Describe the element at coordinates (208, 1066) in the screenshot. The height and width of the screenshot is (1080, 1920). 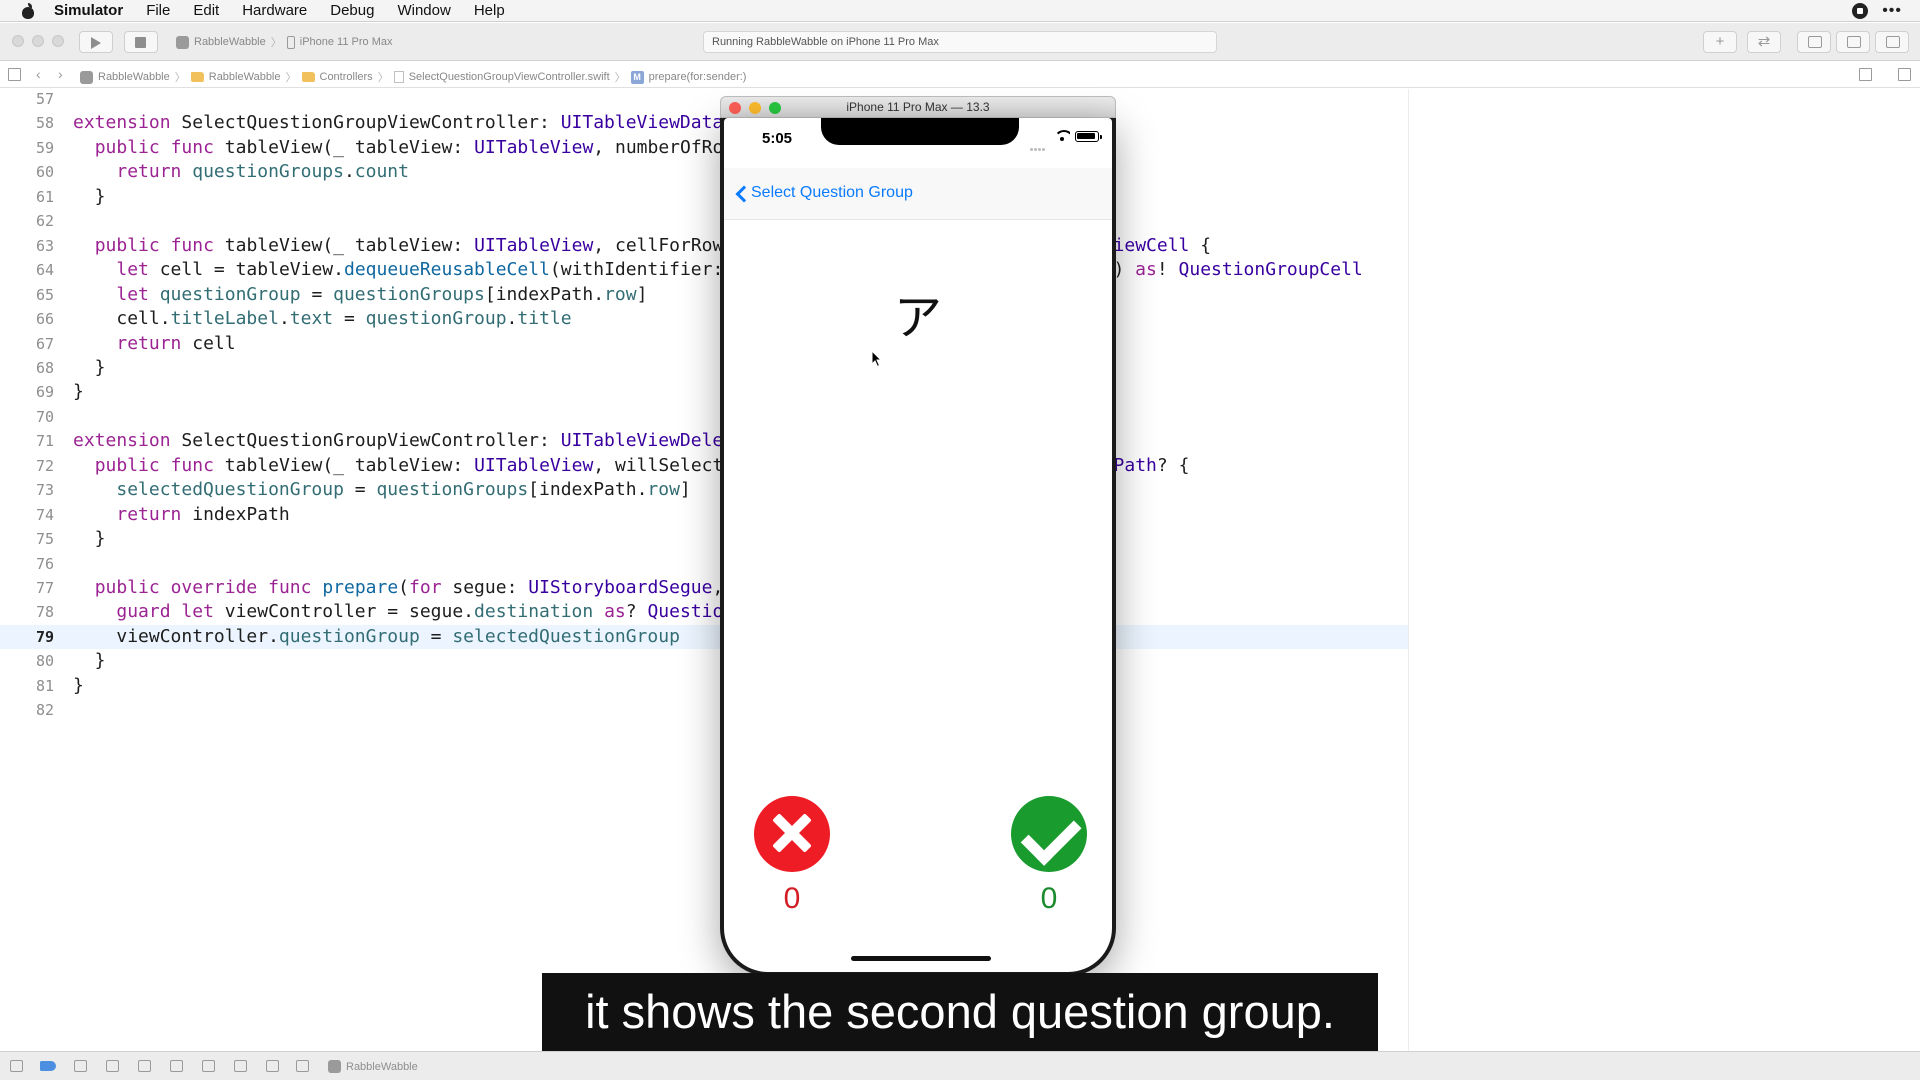
I see `view-hierarchy-icon` at that location.